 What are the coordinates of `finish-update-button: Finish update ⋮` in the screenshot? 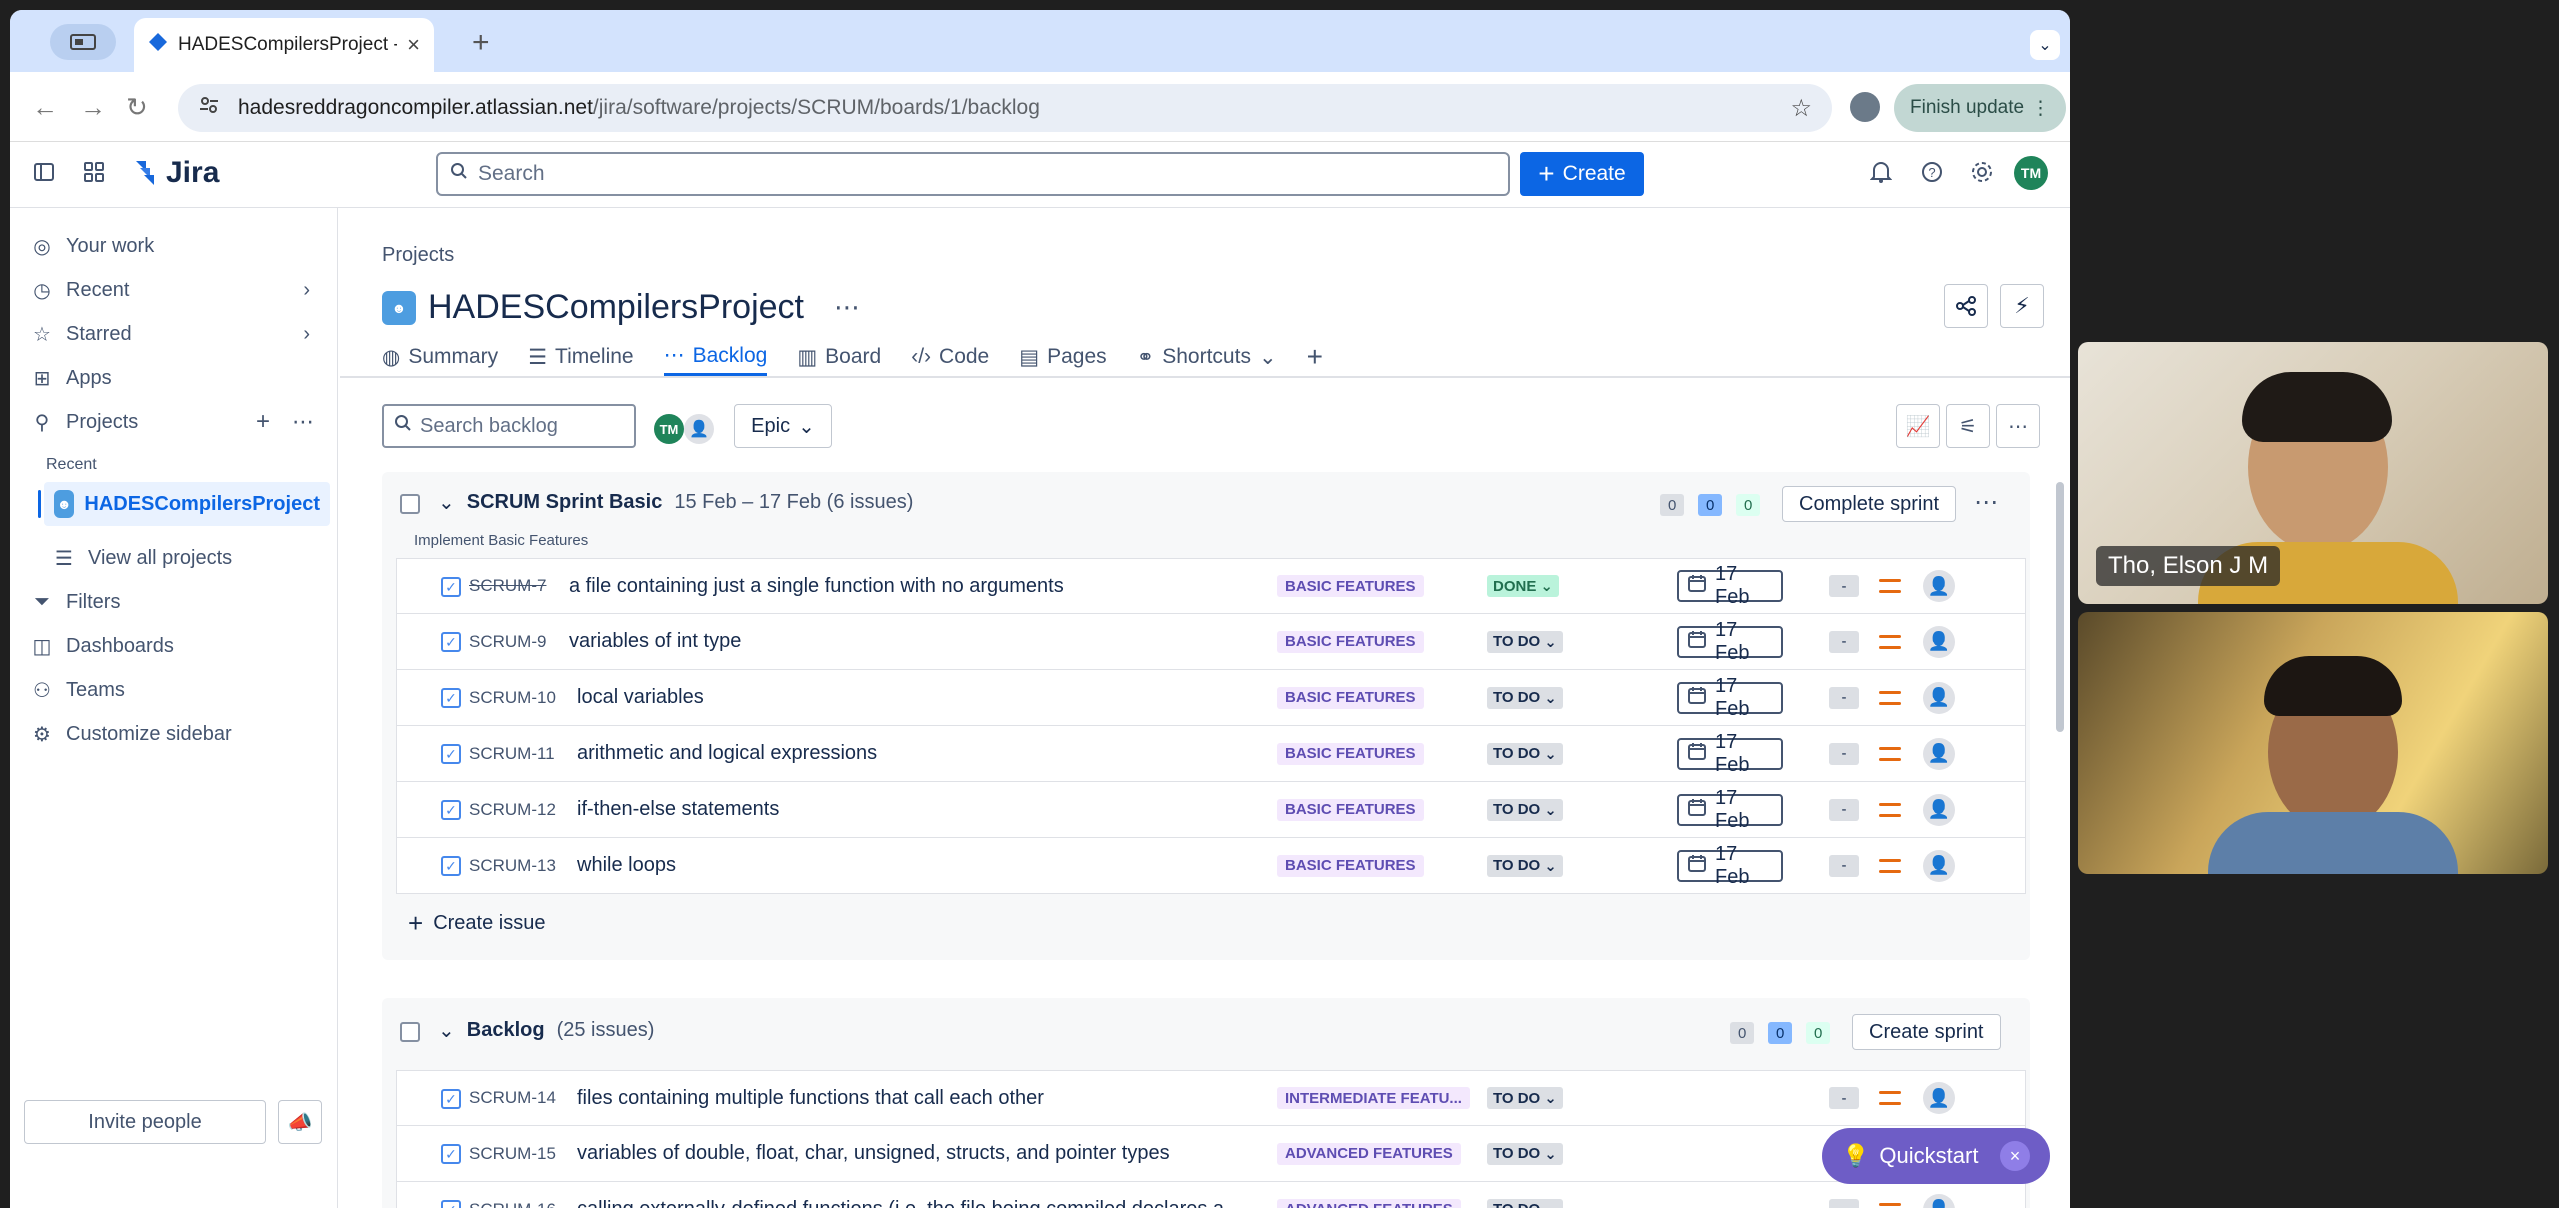 It's located at (1980, 108).